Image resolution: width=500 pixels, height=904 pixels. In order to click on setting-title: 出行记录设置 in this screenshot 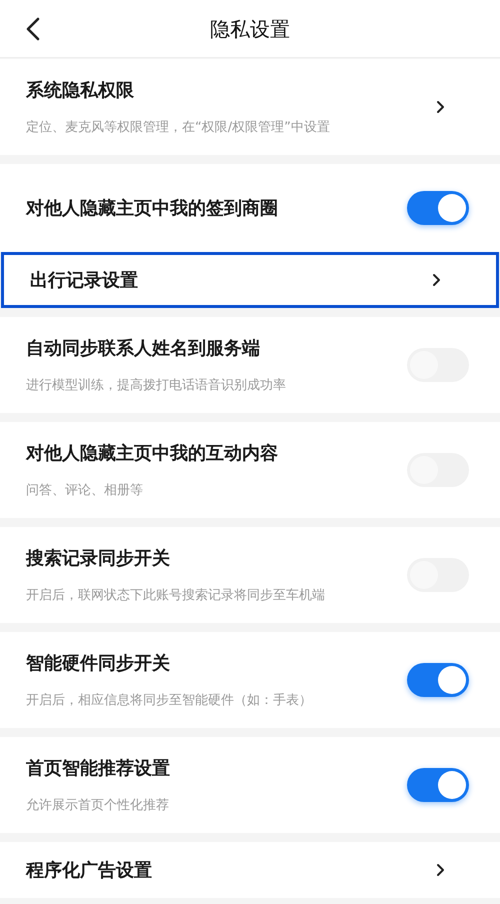, I will do `click(84, 280)`.